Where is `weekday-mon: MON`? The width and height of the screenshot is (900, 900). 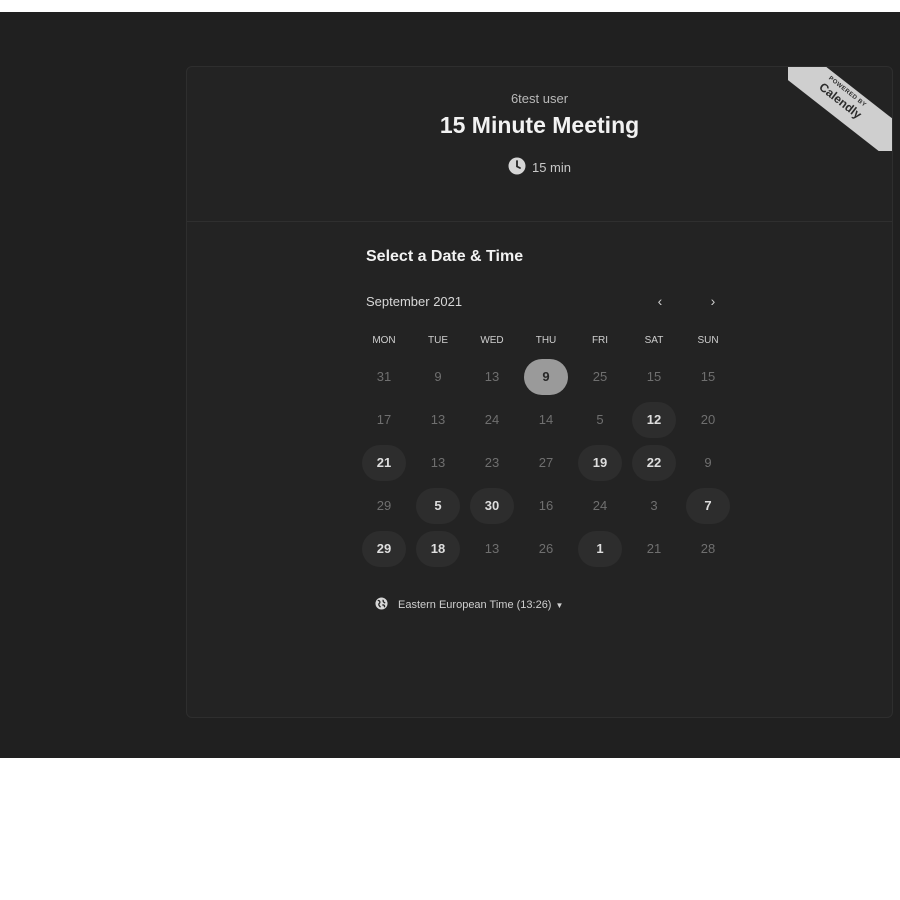 weekday-mon: MON is located at coordinates (384, 340).